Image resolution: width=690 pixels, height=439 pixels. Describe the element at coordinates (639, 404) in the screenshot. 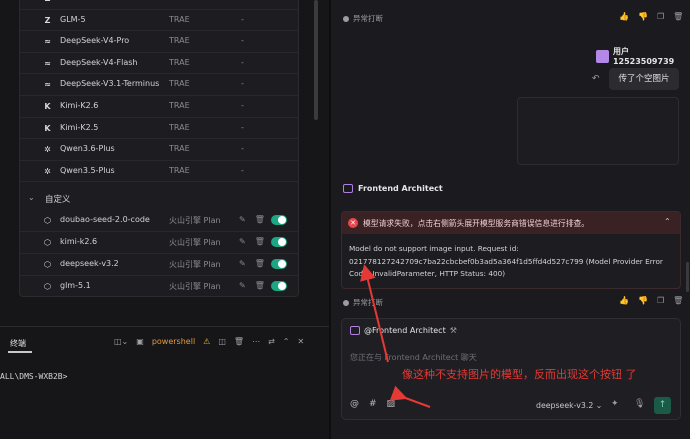

I see `microphone-icon: 🎙` at that location.